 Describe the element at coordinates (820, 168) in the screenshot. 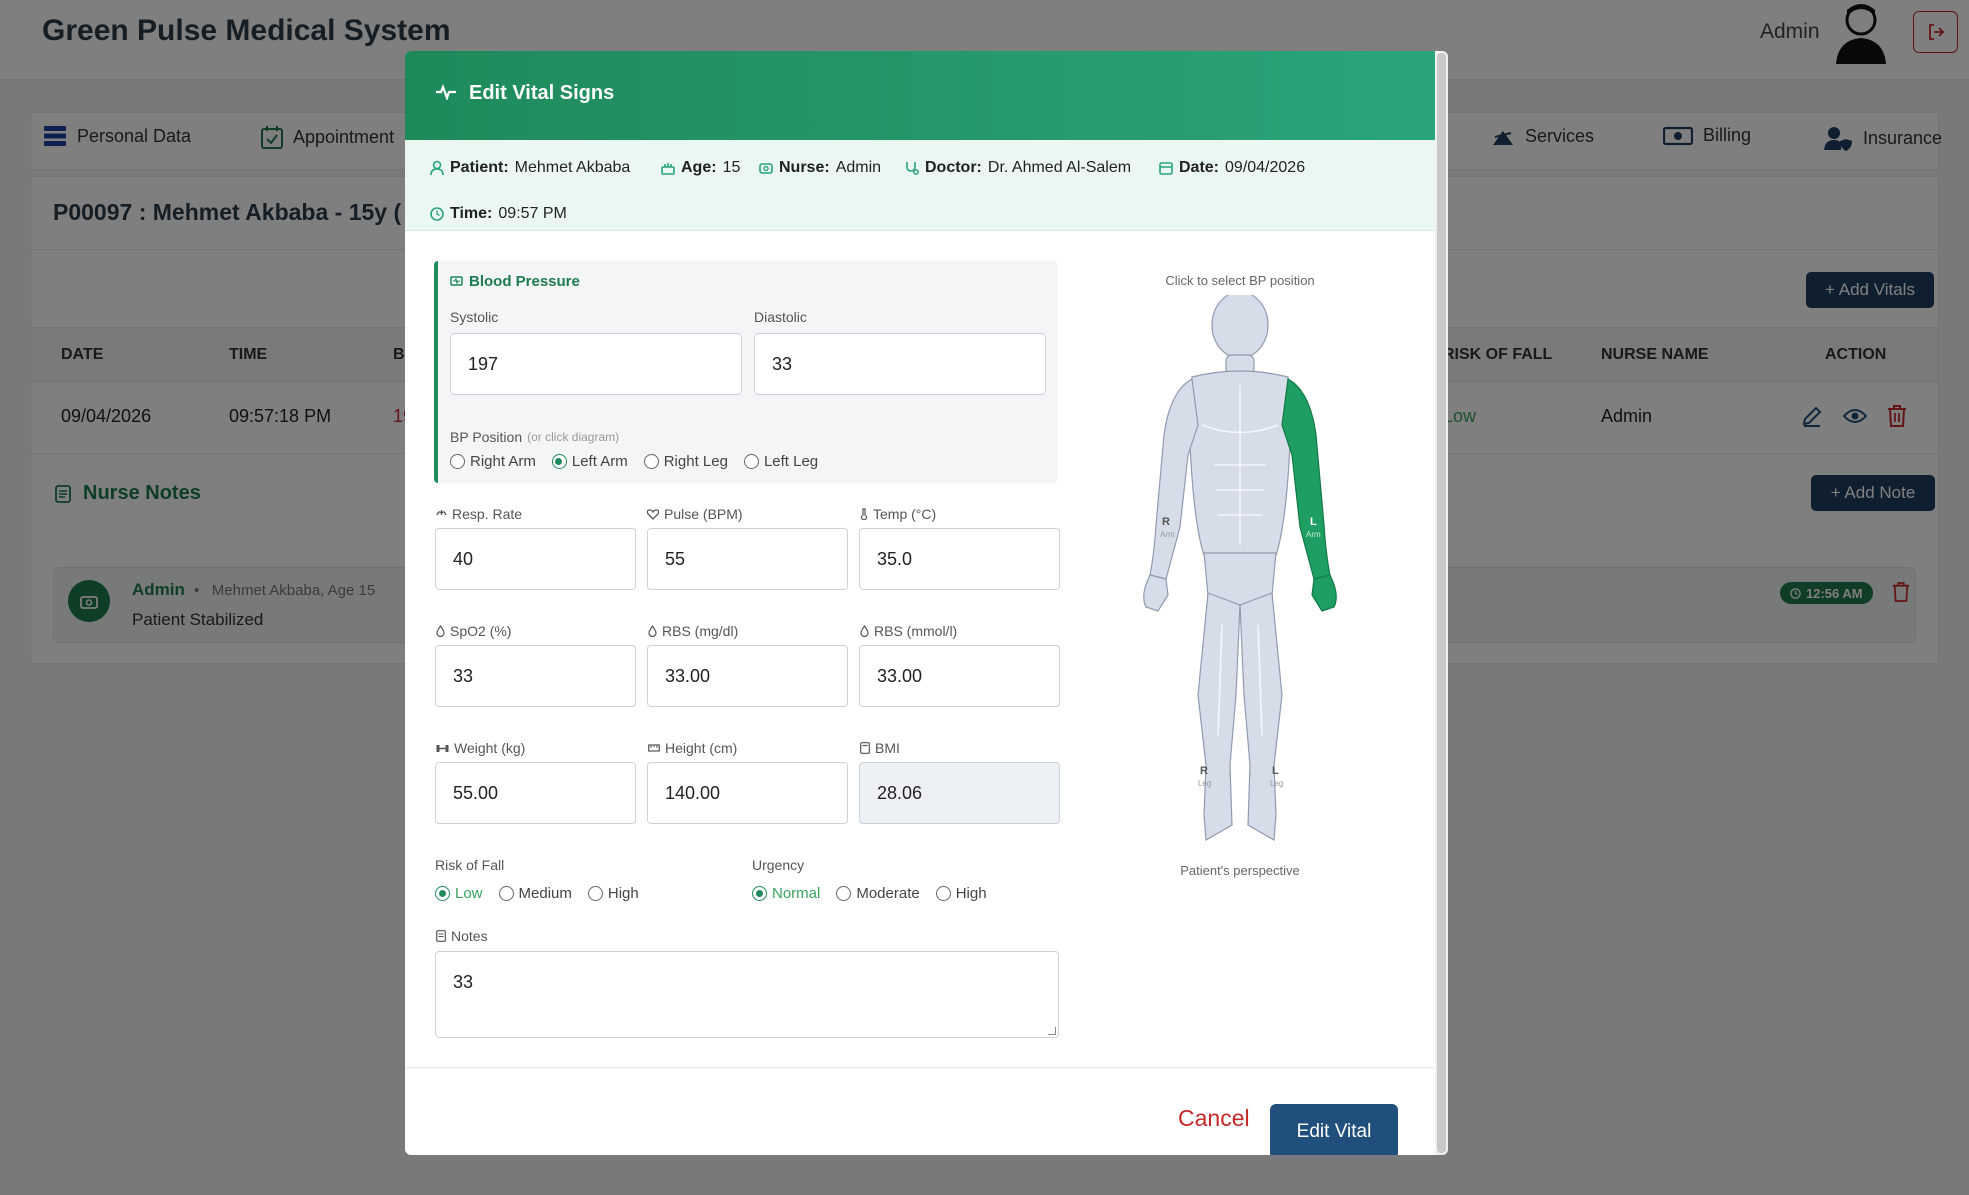

I see `info-nurse: Nurse: Admin` at that location.